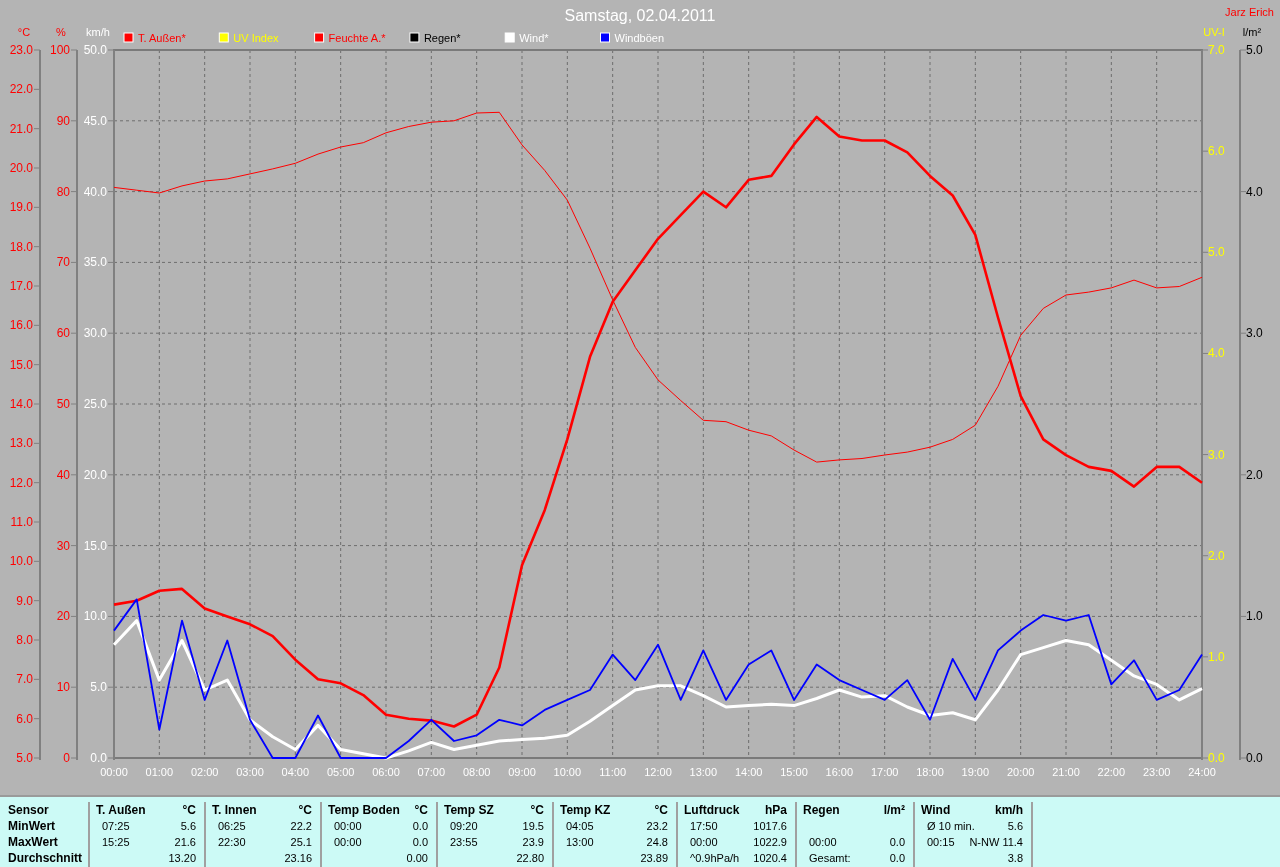 This screenshot has height=867, width=1280. I want to click on chart-title: Samstag, 02.04.2011, so click(640, 15).